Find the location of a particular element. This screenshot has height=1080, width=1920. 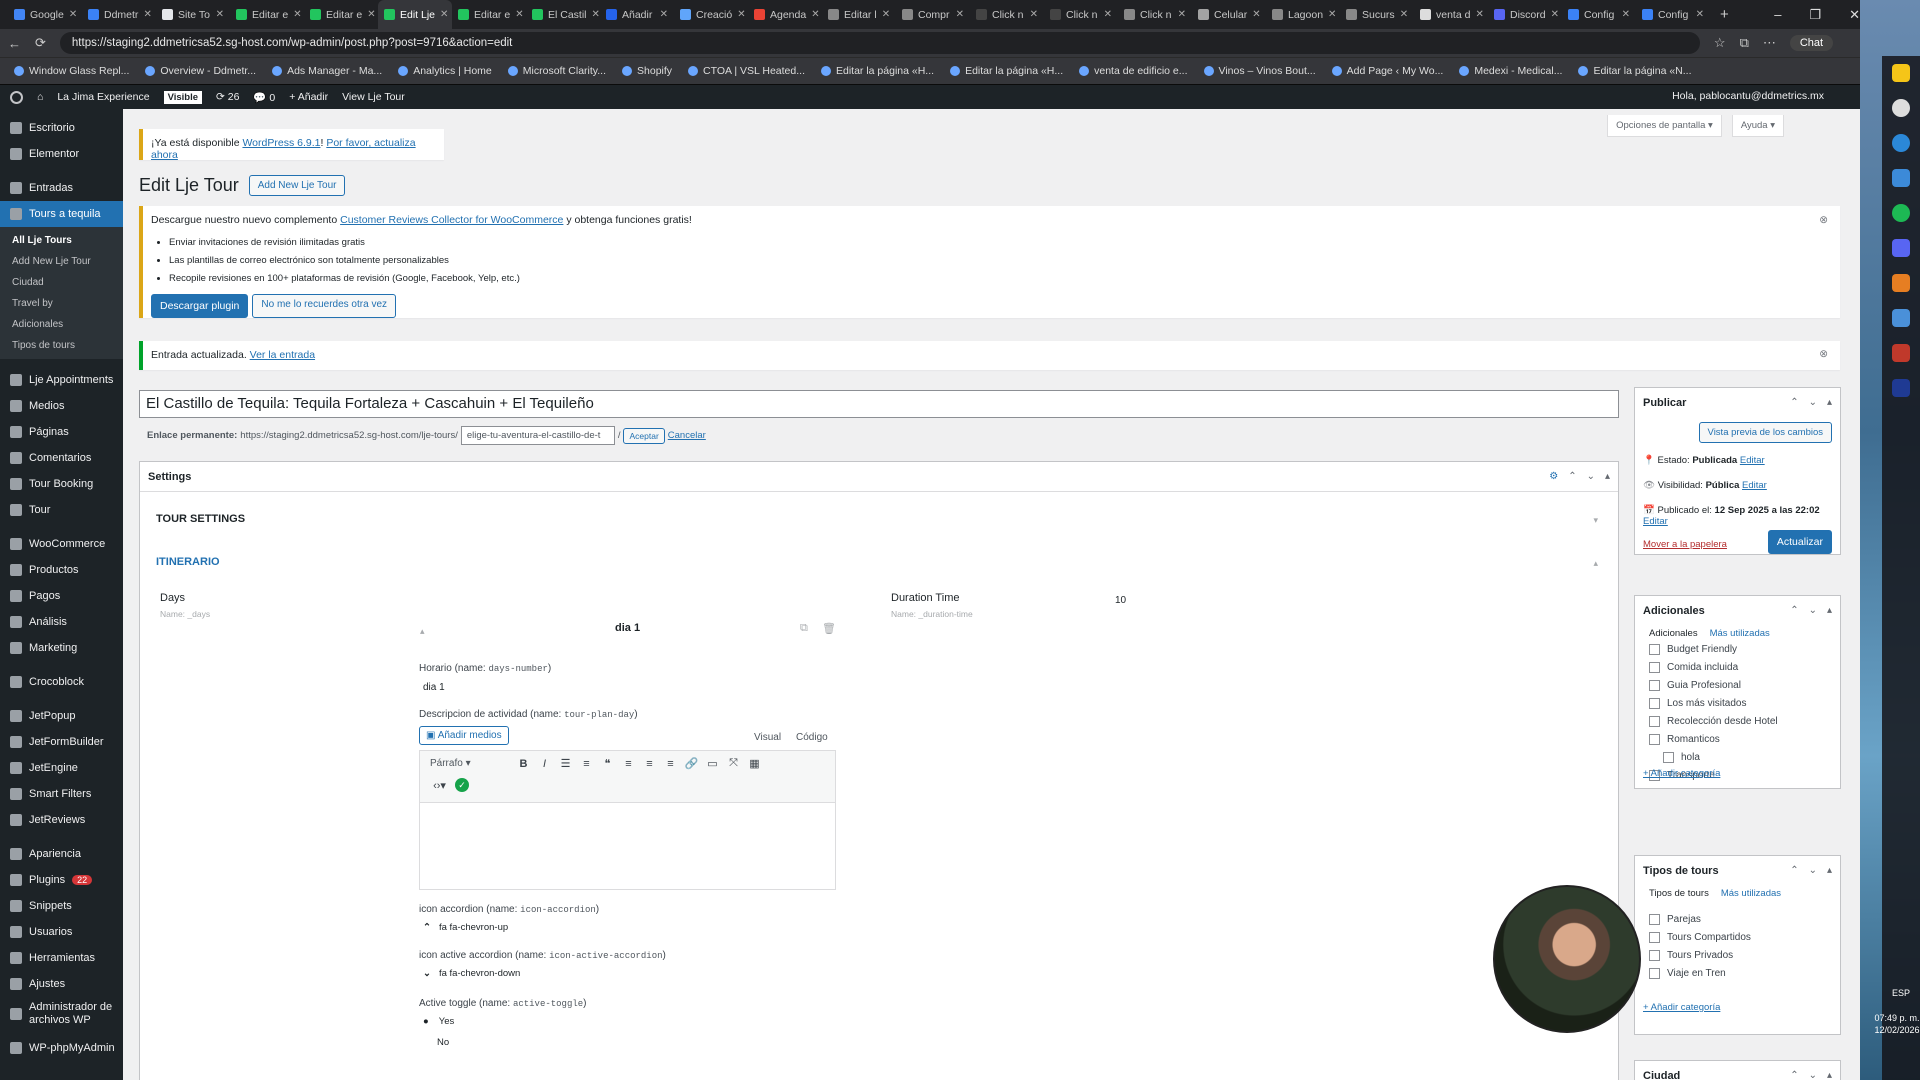

tab-most-used-adicionales: Más utilizadas is located at coordinates (1740, 633).